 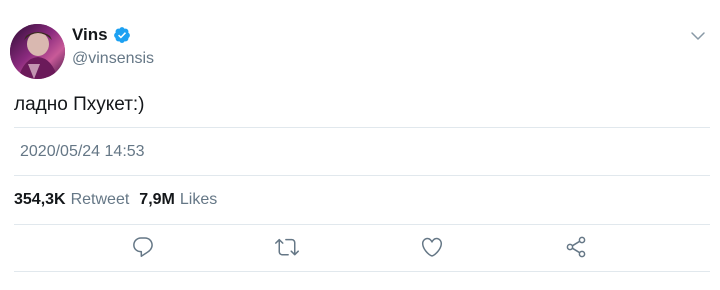 What do you see at coordinates (113, 59) in the screenshot?
I see `user-handle: @vinsensis` at bounding box center [113, 59].